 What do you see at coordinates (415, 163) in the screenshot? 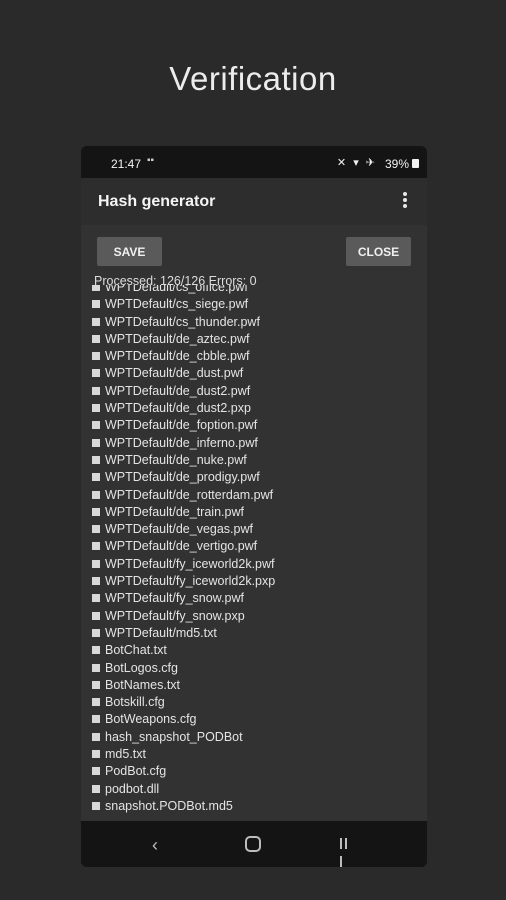
I see `battery-icon` at bounding box center [415, 163].